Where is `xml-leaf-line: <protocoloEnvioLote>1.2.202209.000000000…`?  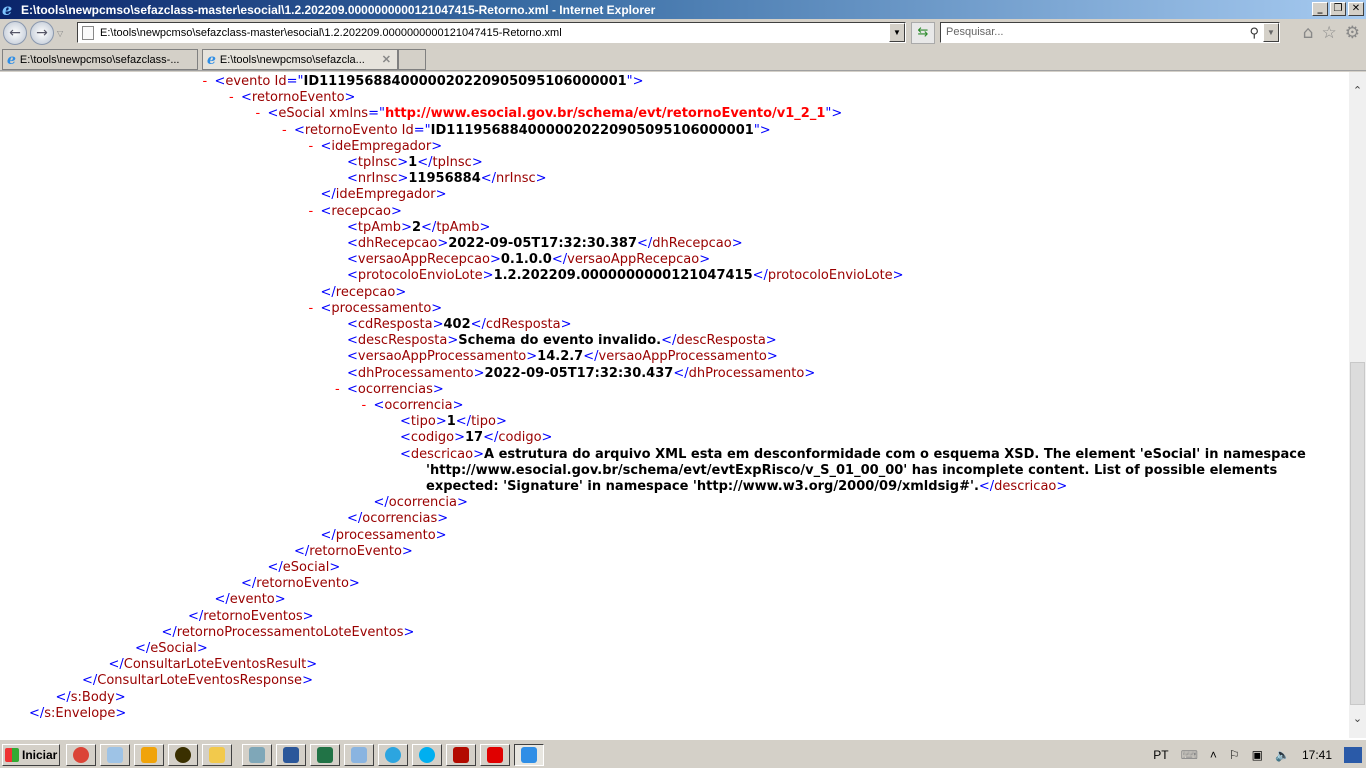
xml-leaf-line: <protocoloEnvioLote>1.2.202209.000000000… is located at coordinates (625, 276).